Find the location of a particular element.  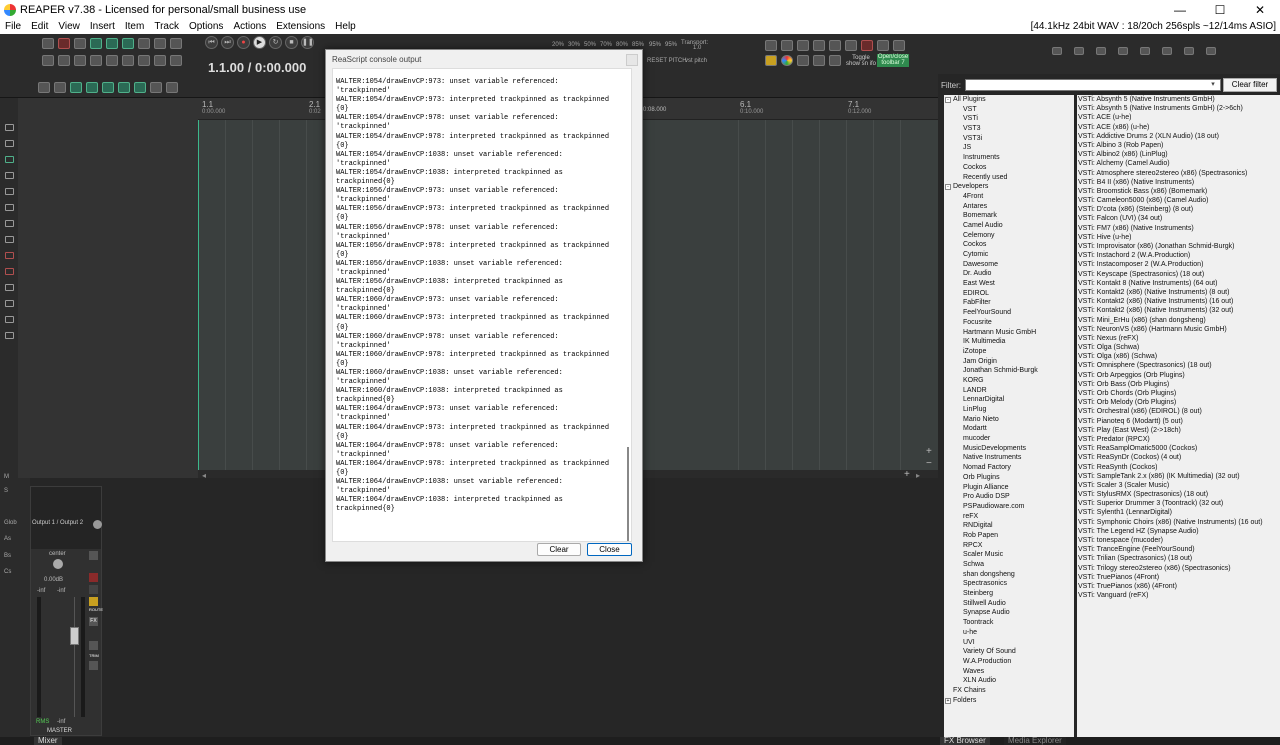

tree-item: Dawesome is located at coordinates (1009, 265).